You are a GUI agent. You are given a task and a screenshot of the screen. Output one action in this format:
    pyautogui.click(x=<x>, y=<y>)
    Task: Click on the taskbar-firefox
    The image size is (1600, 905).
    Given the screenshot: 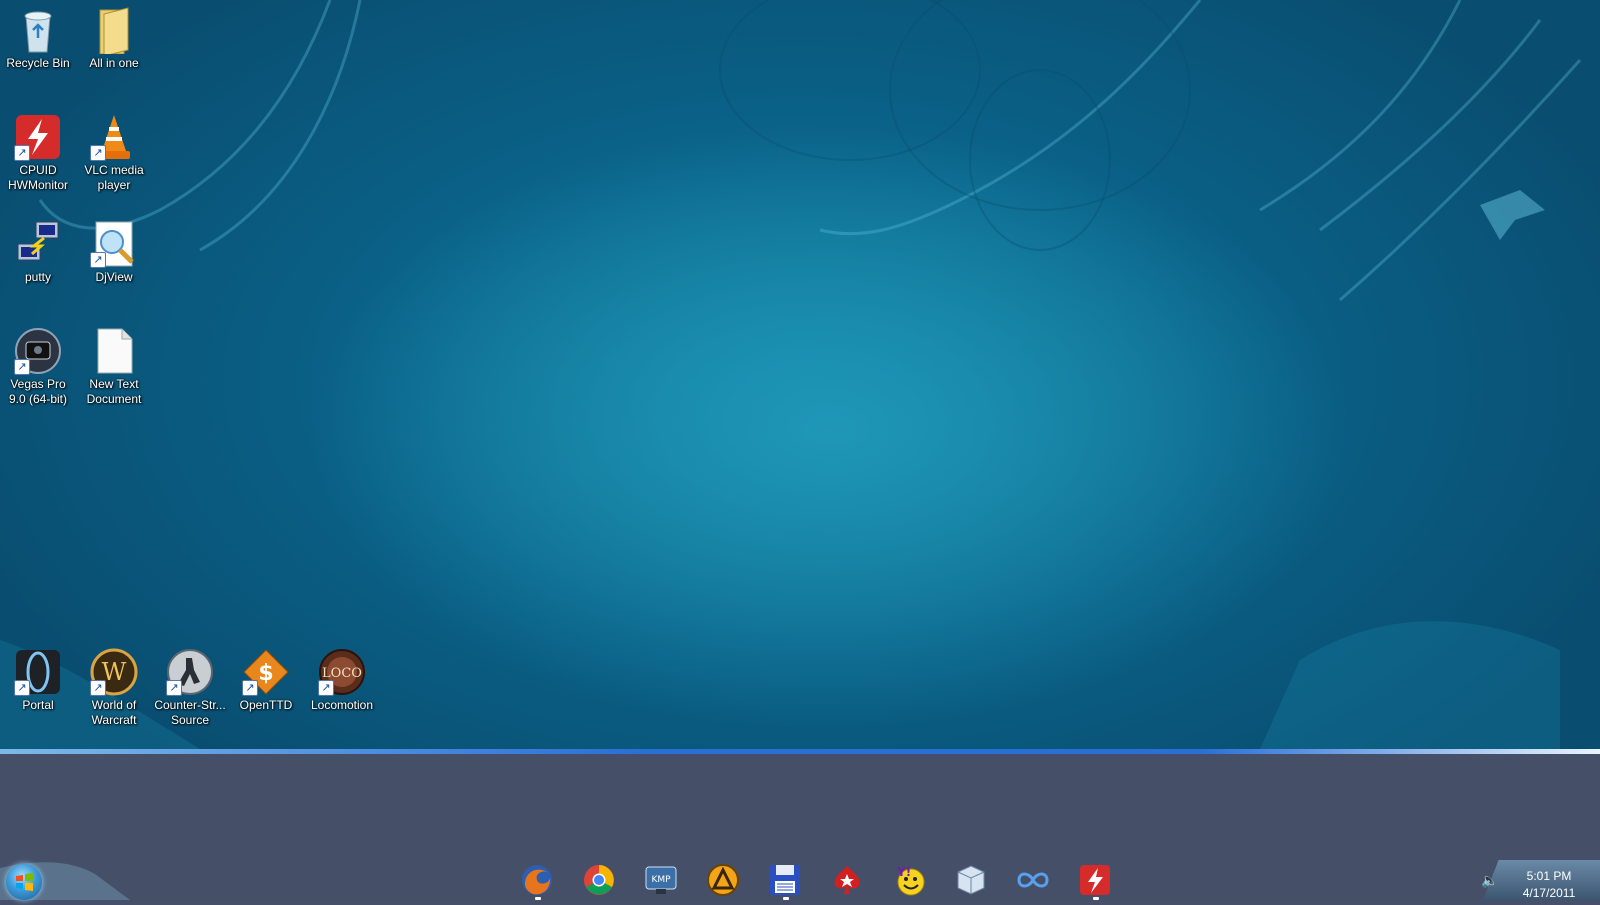 What is the action you would take?
    pyautogui.click(x=537, y=881)
    